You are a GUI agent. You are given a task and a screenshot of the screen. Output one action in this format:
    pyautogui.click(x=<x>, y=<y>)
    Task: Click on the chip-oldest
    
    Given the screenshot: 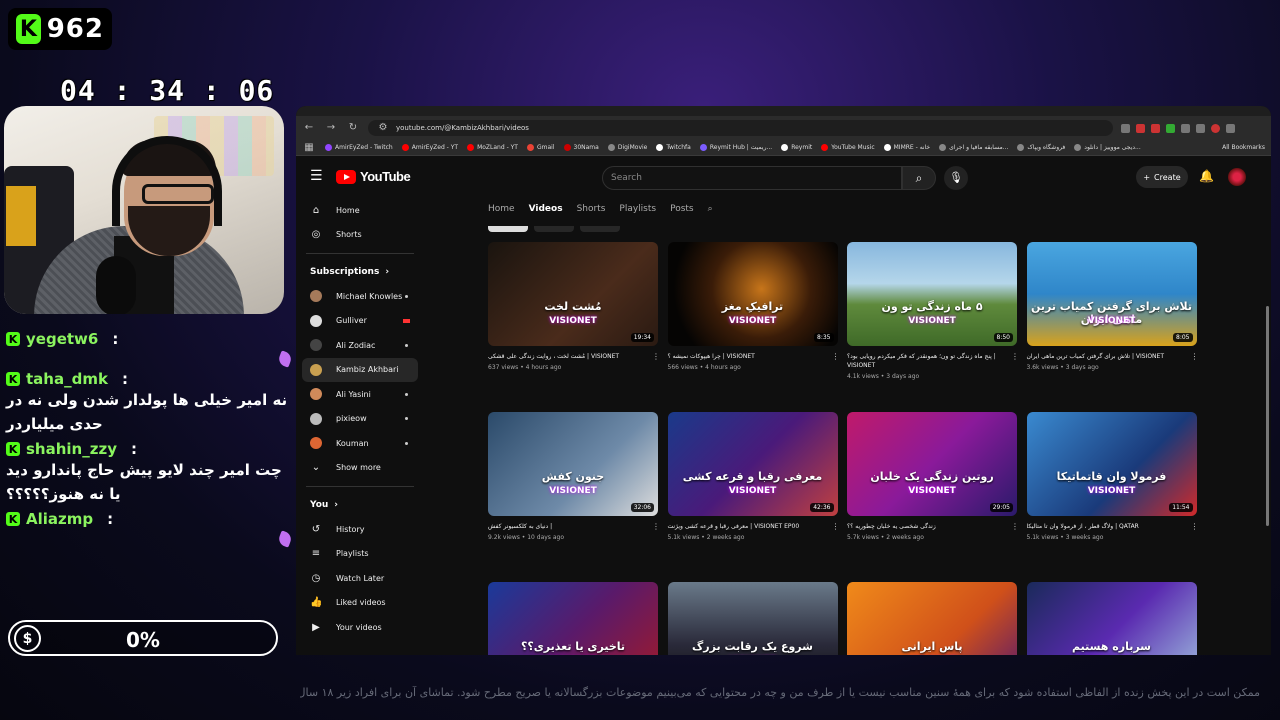 What is the action you would take?
    pyautogui.click(x=600, y=229)
    